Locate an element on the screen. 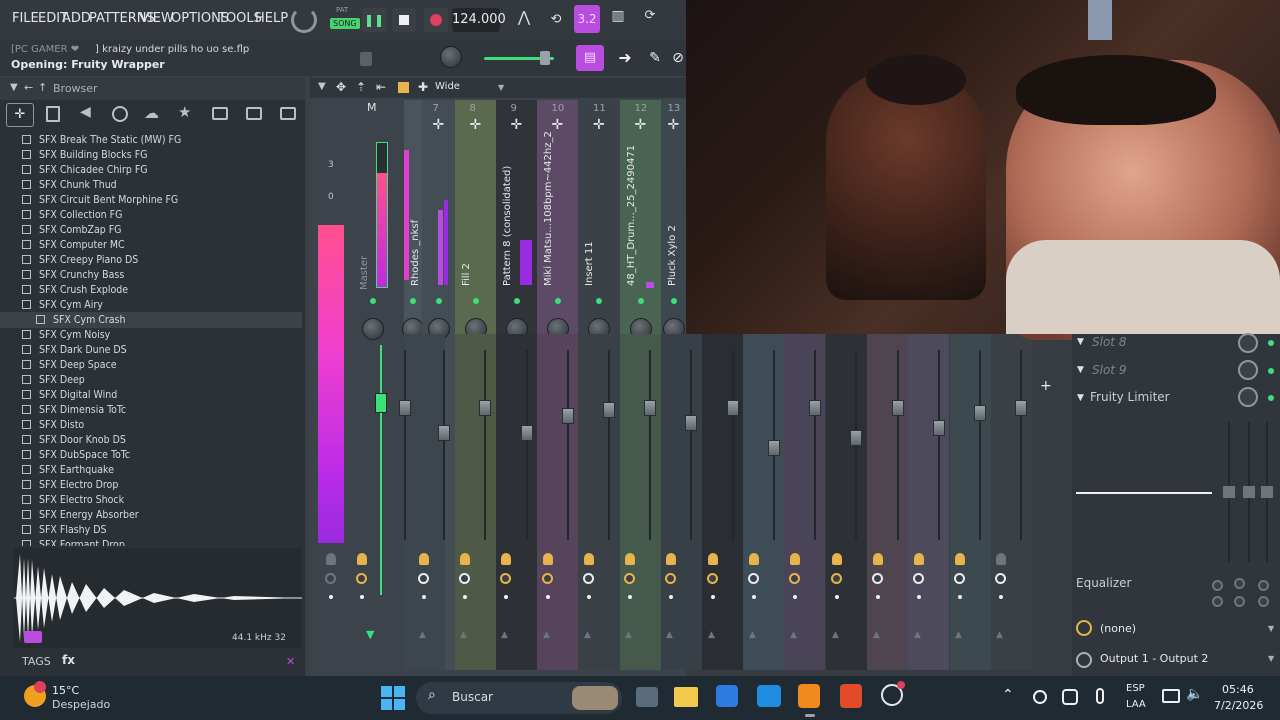 The height and width of the screenshot is (720, 1280). slot-8-mix-knob is located at coordinates (1248, 343).